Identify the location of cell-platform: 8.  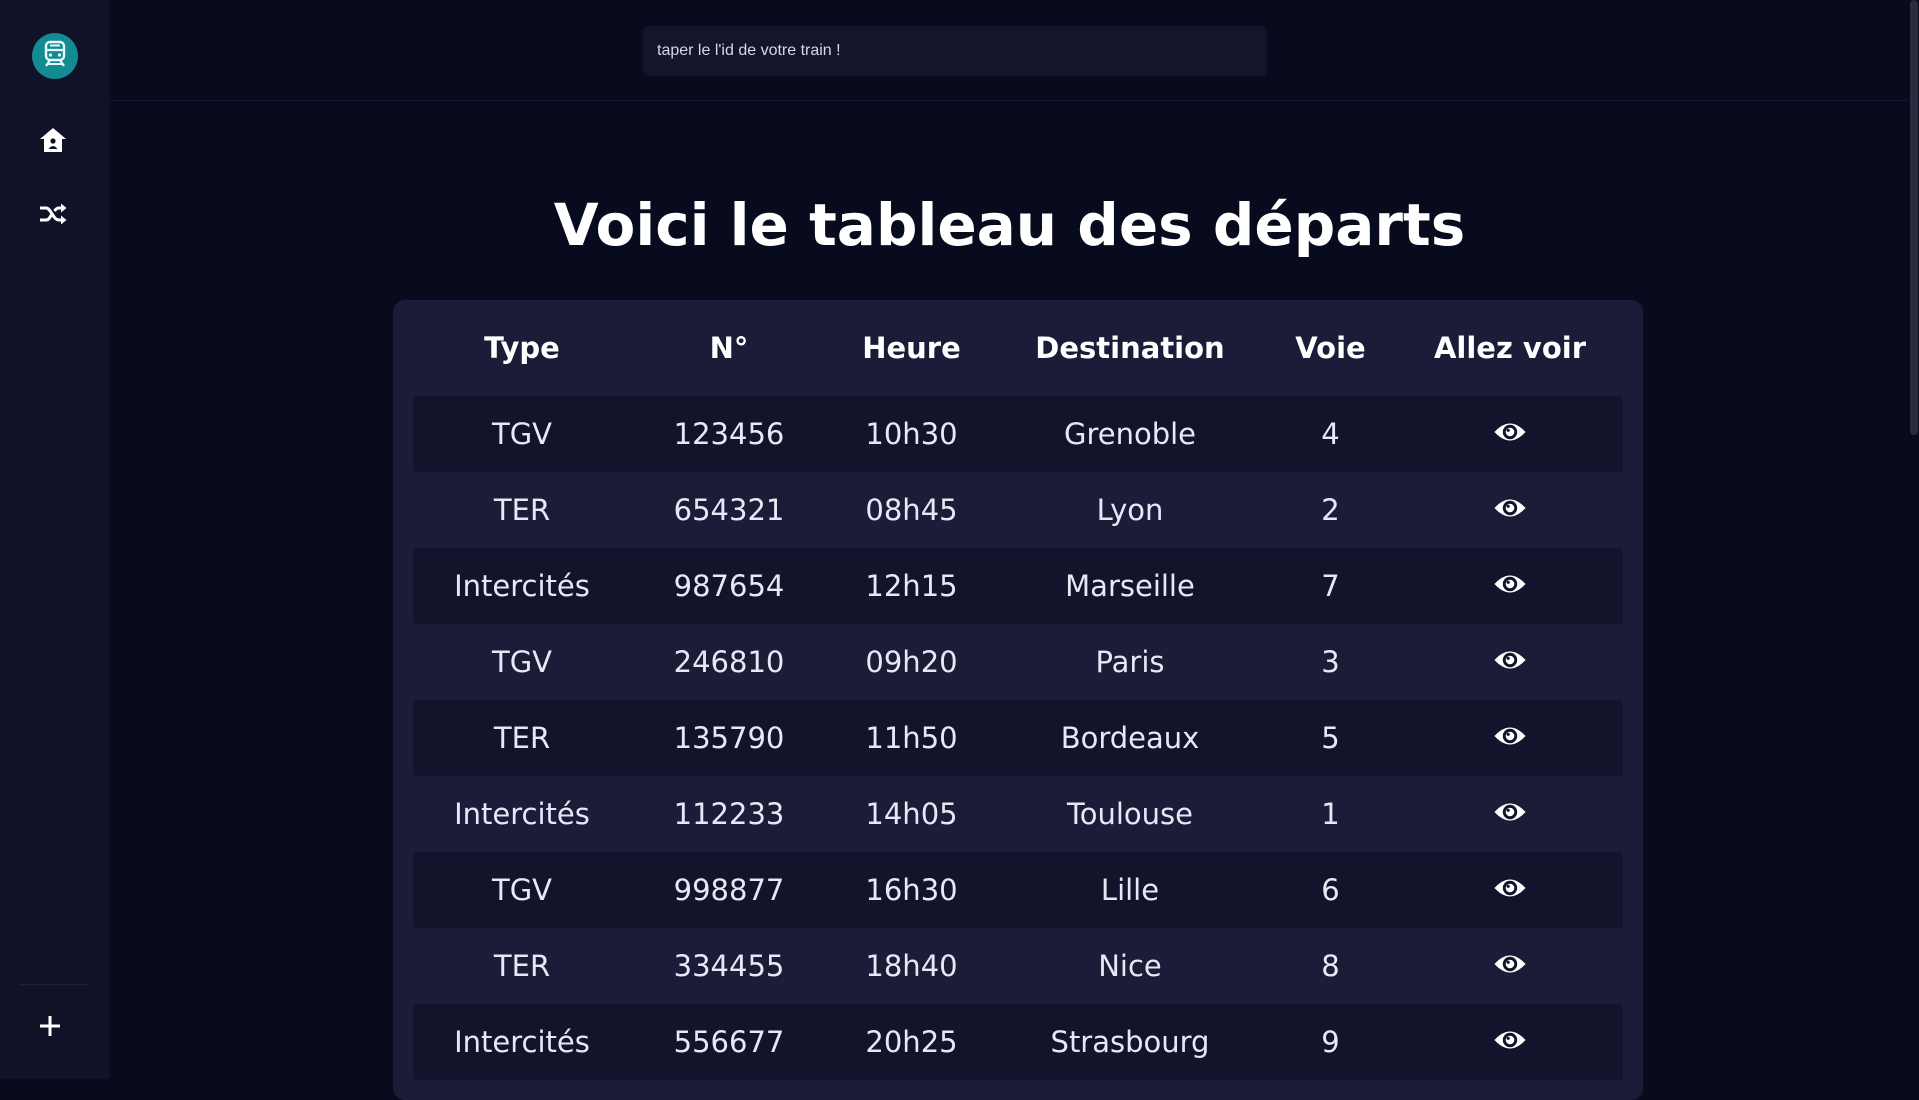
(1330, 966).